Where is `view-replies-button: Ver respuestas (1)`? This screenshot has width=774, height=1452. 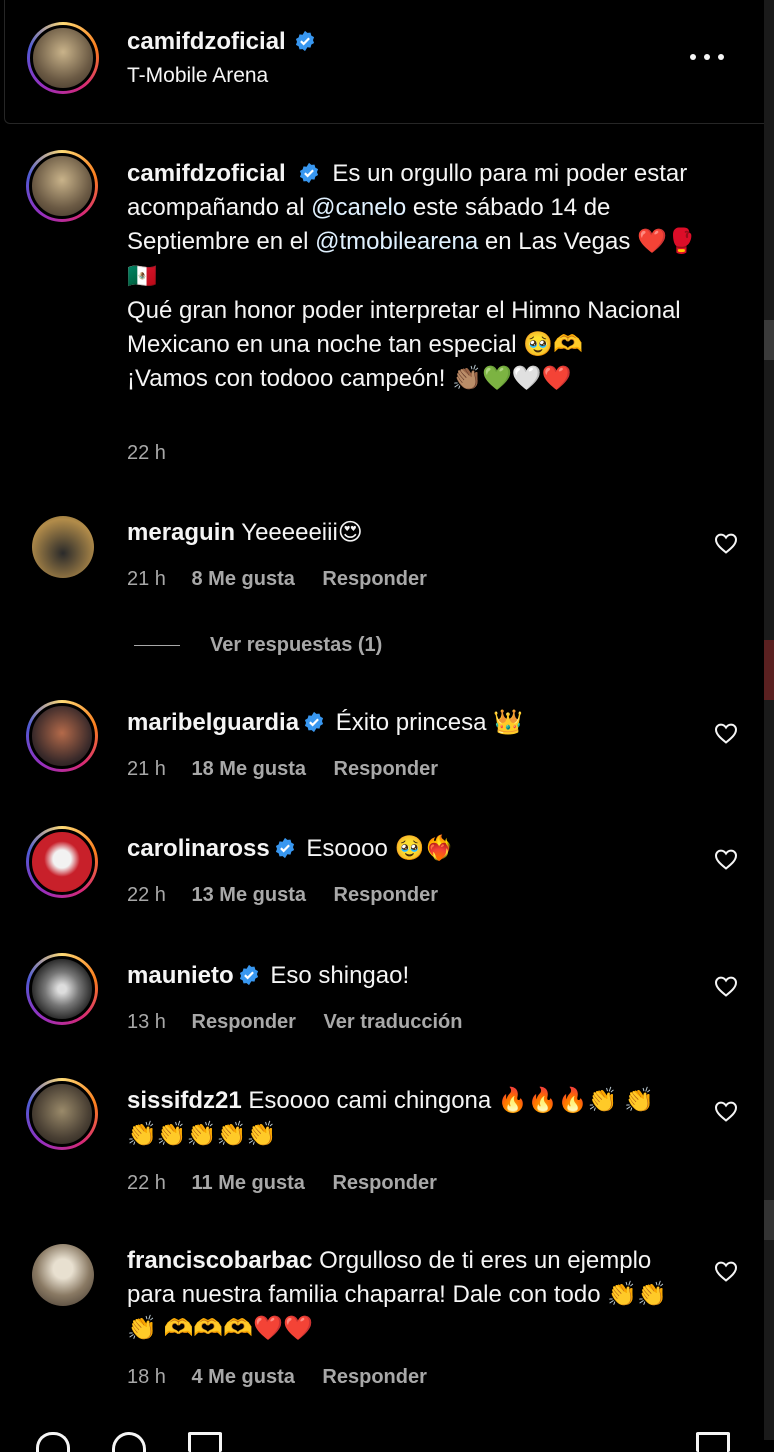
view-replies-button: Ver respuestas (1) is located at coordinates (258, 645).